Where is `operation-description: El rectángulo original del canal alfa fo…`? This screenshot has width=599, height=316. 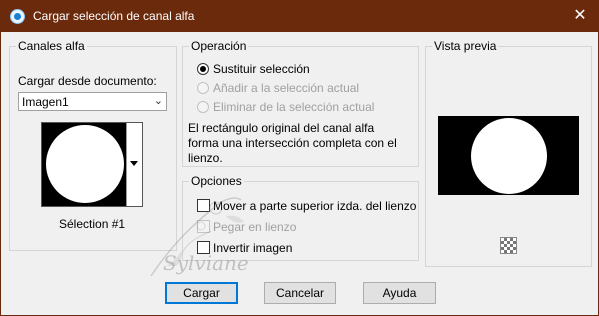
operation-description: El rectángulo original del canal alfa fo… is located at coordinates (292, 143).